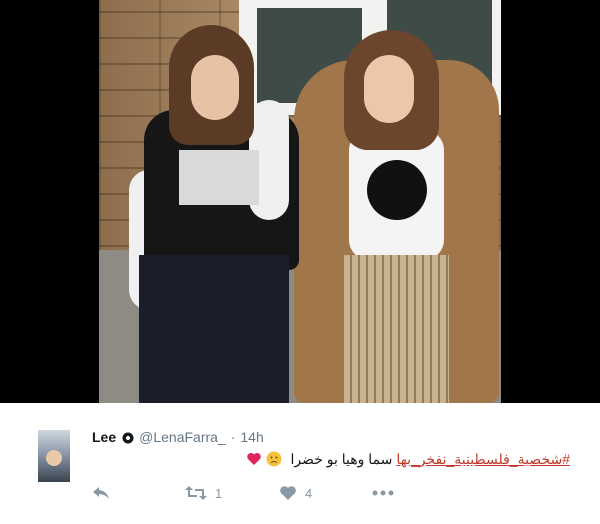 The width and height of the screenshot is (600, 524). I want to click on display-name: Lee, so click(104, 437).